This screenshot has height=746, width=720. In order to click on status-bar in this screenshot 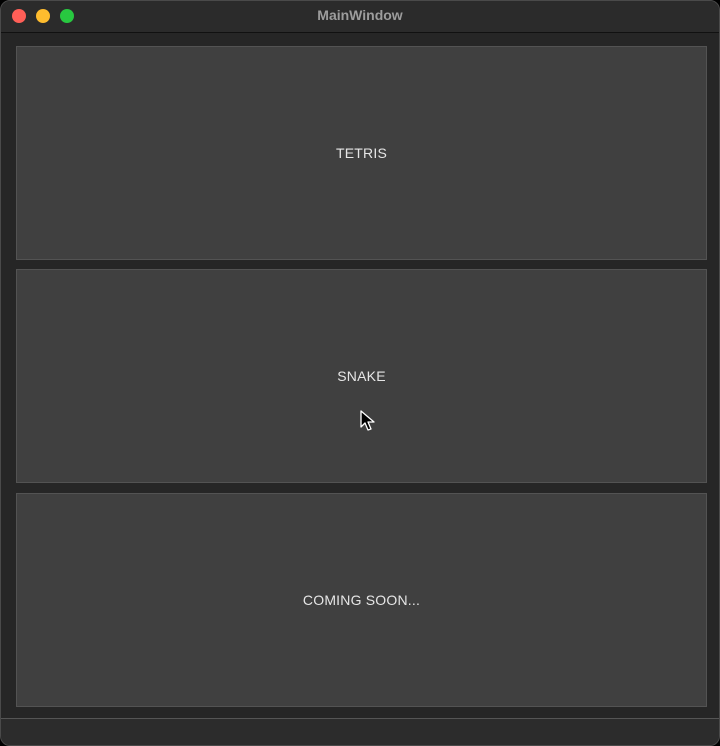, I will do `click(360, 731)`.